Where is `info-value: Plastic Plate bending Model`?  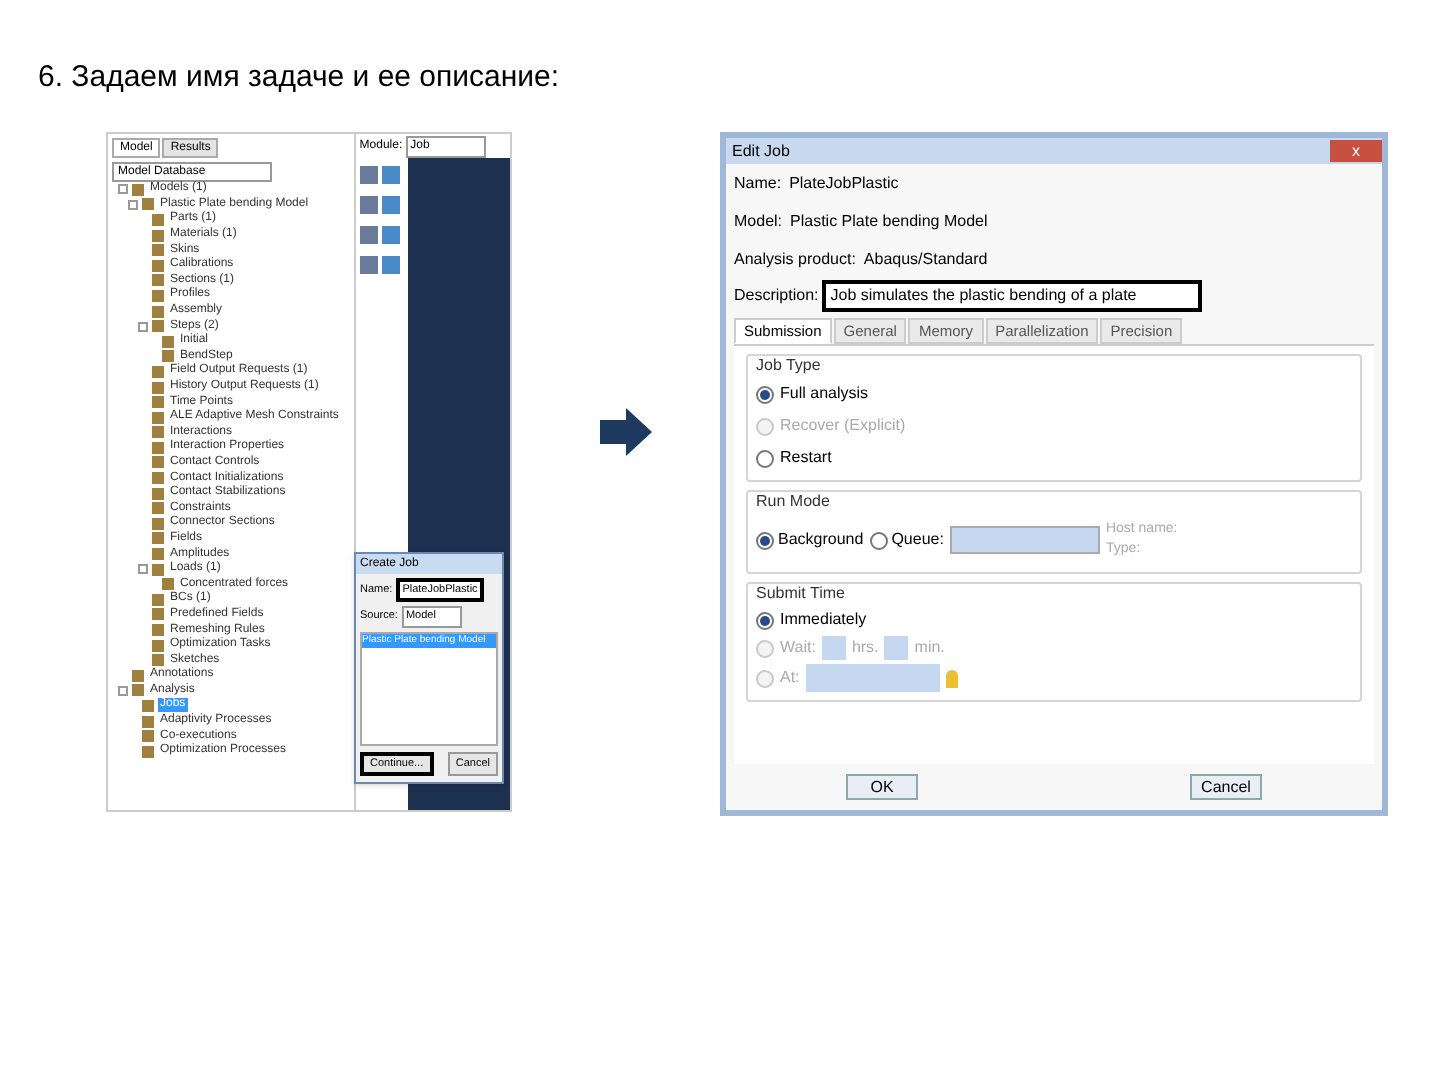
info-value: Plastic Plate bending Model is located at coordinates (889, 221).